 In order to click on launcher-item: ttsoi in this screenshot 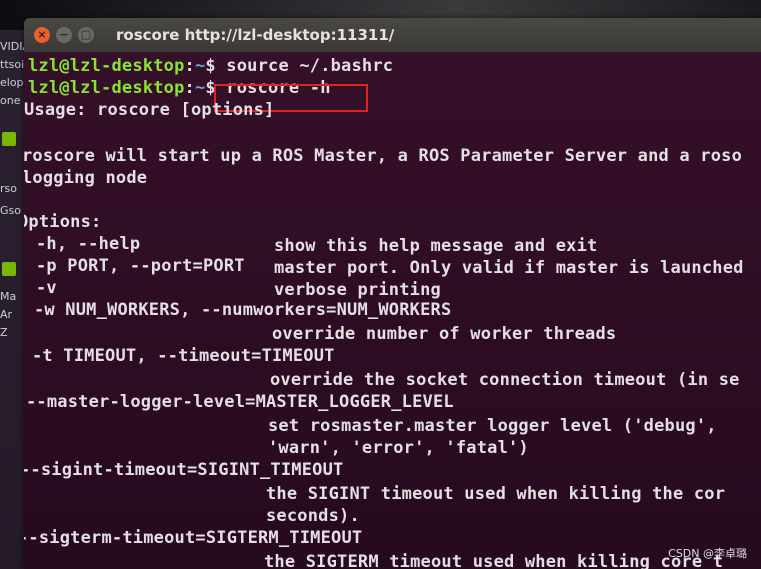, I will do `click(12, 65)`.